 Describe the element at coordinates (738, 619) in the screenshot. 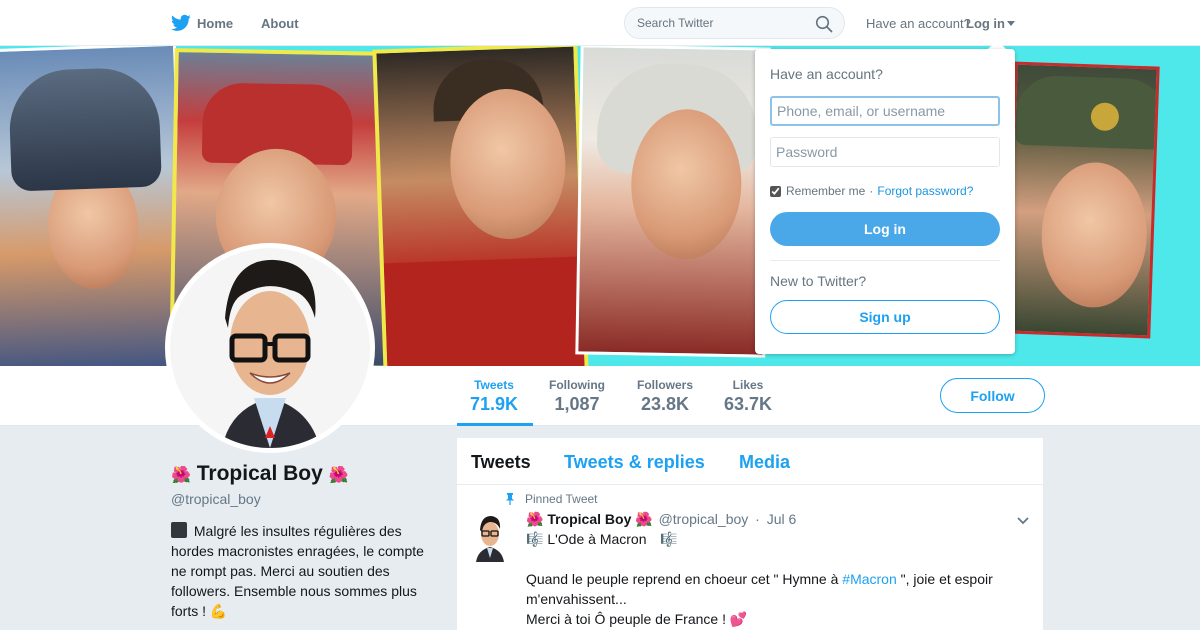

I see `two-hearts-icon: 💕` at that location.